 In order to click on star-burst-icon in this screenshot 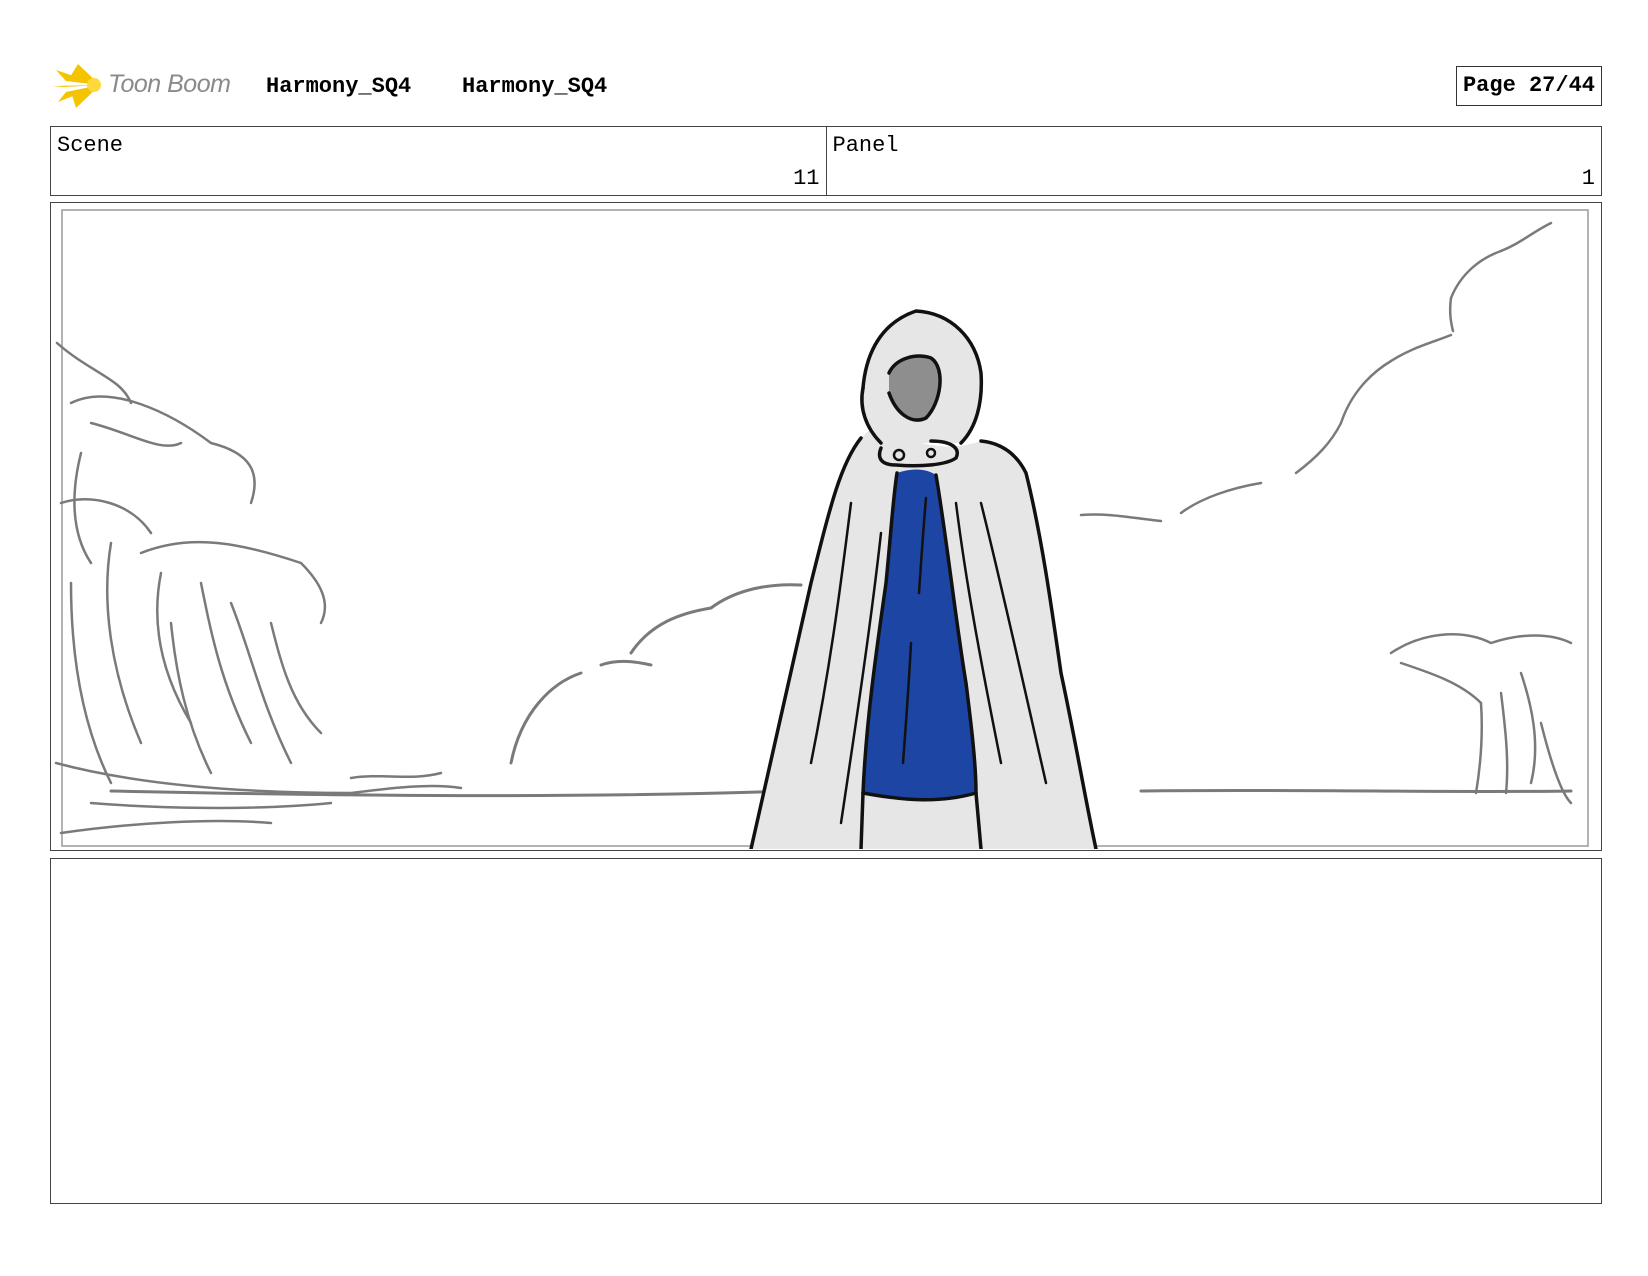, I will do `click(76, 86)`.